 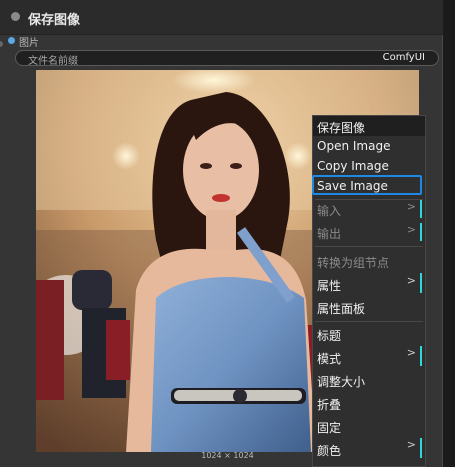 I want to click on menu-item-convert-group-node: 转换为组节点, so click(x=353, y=262).